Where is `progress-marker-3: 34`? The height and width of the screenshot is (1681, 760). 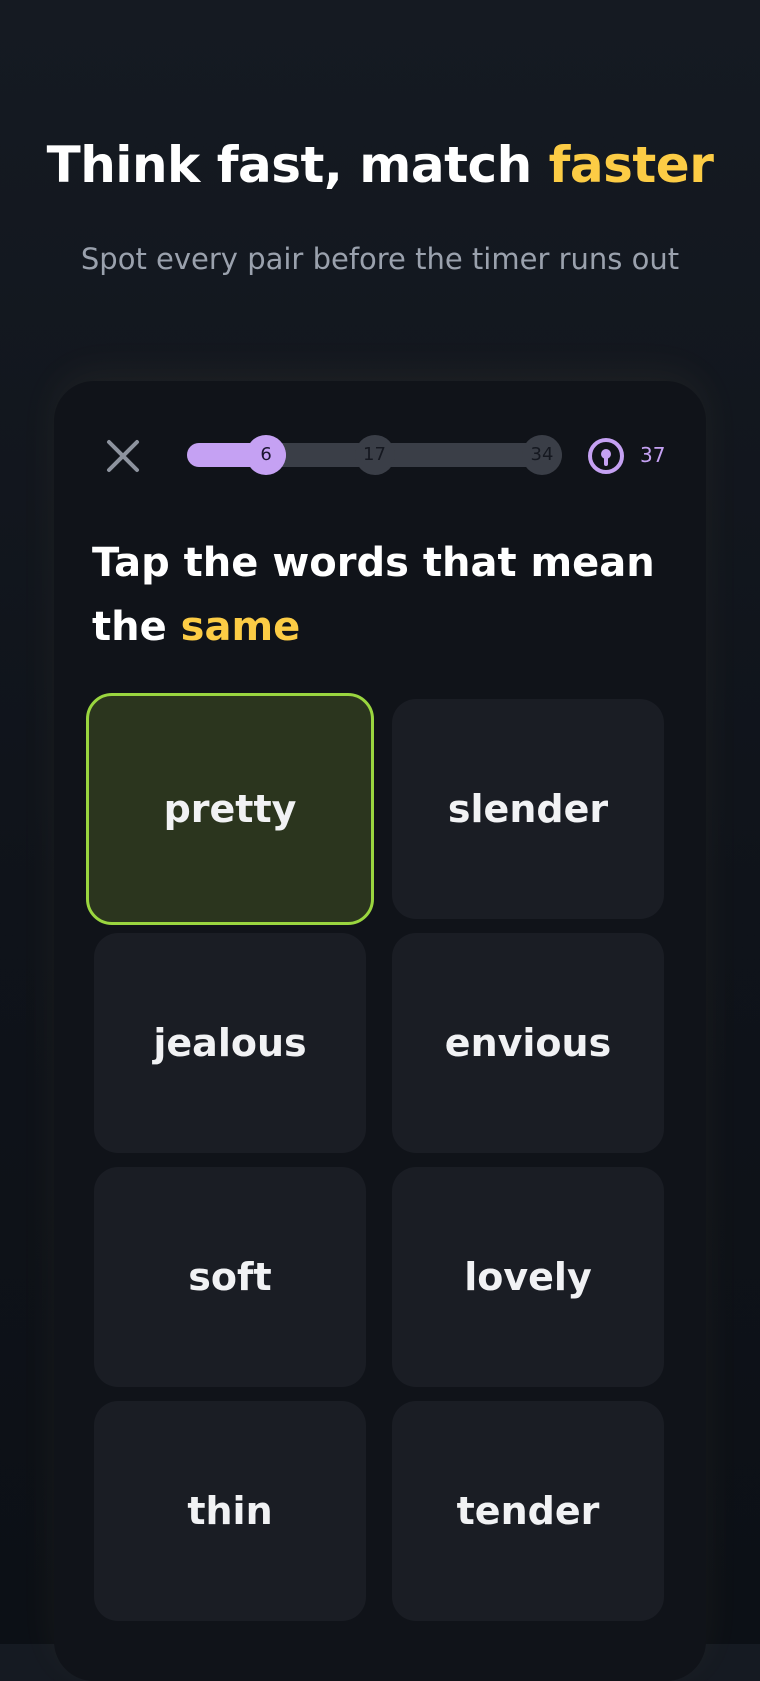 progress-marker-3: 34 is located at coordinates (542, 455).